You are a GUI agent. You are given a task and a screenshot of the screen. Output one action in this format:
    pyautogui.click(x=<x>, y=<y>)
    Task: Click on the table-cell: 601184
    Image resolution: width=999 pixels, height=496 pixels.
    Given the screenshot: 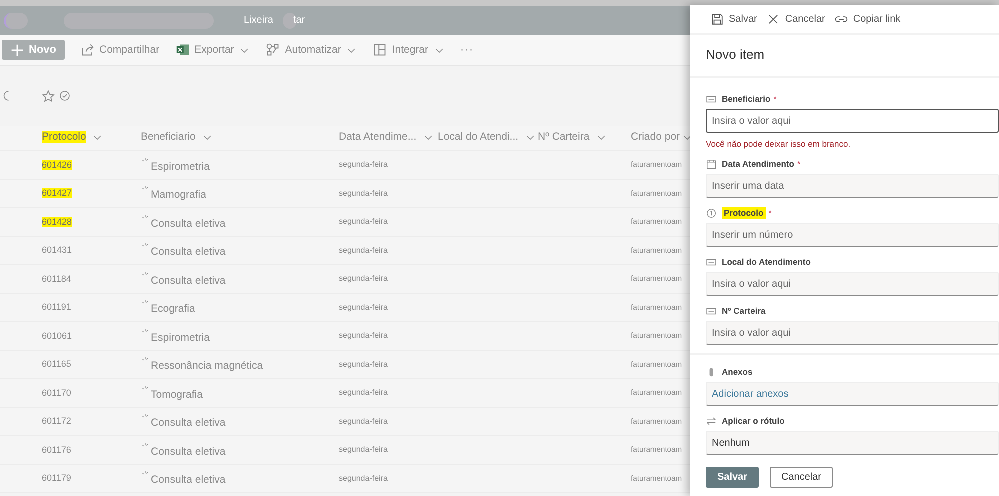 What is the action you would take?
    pyautogui.click(x=57, y=279)
    